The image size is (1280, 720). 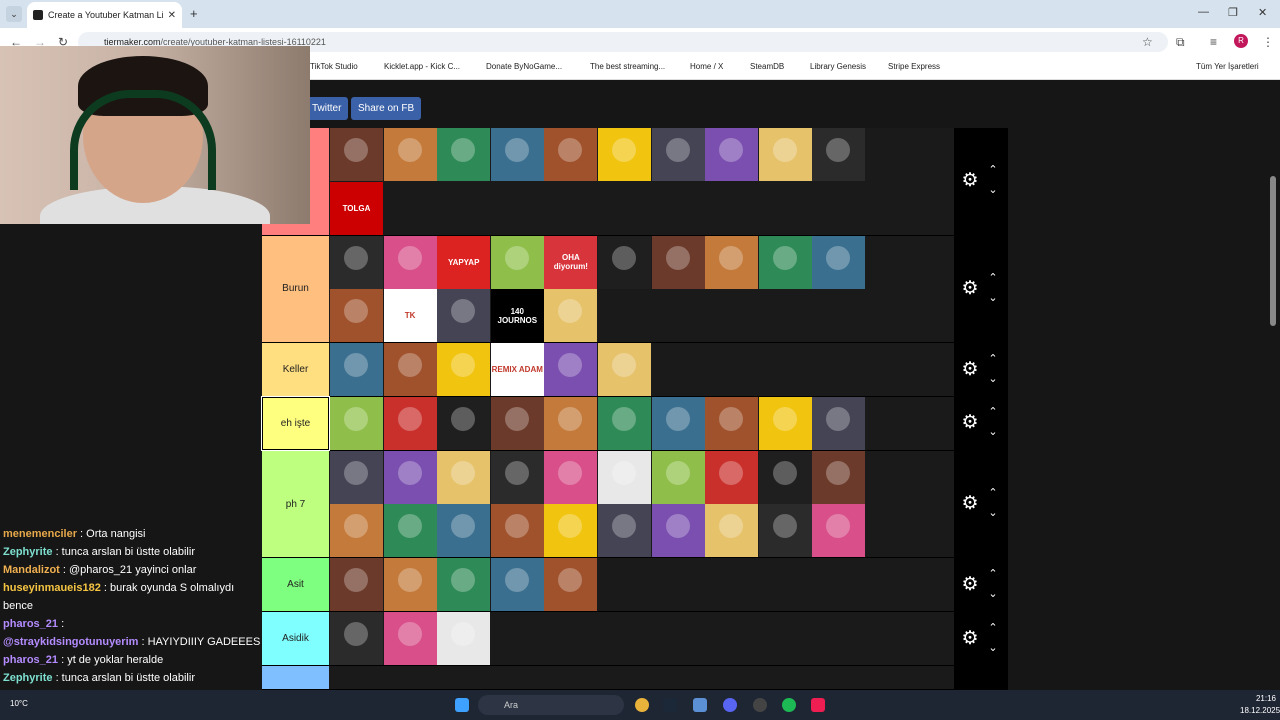 What do you see at coordinates (1262, 12) in the screenshot?
I see `close-window-icon: ✕` at bounding box center [1262, 12].